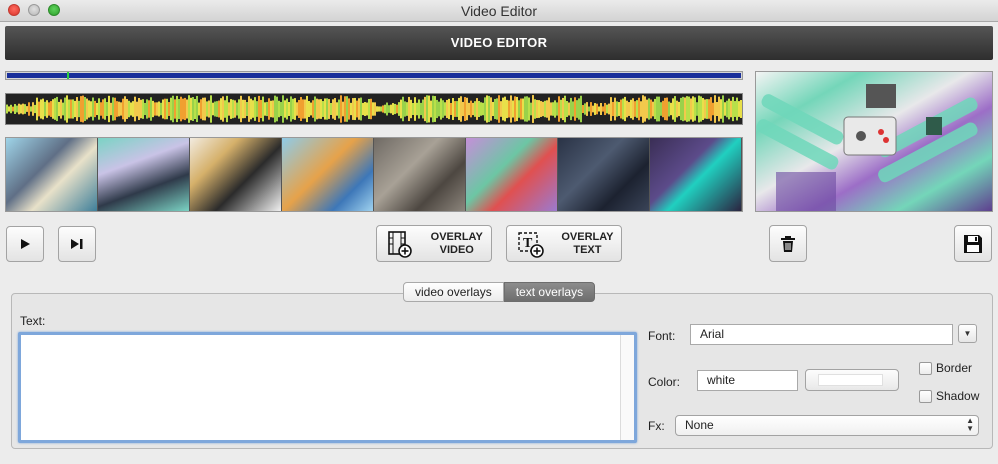 Image resolution: width=998 pixels, height=464 pixels. I want to click on overlay-text-value, so click(327, 339).